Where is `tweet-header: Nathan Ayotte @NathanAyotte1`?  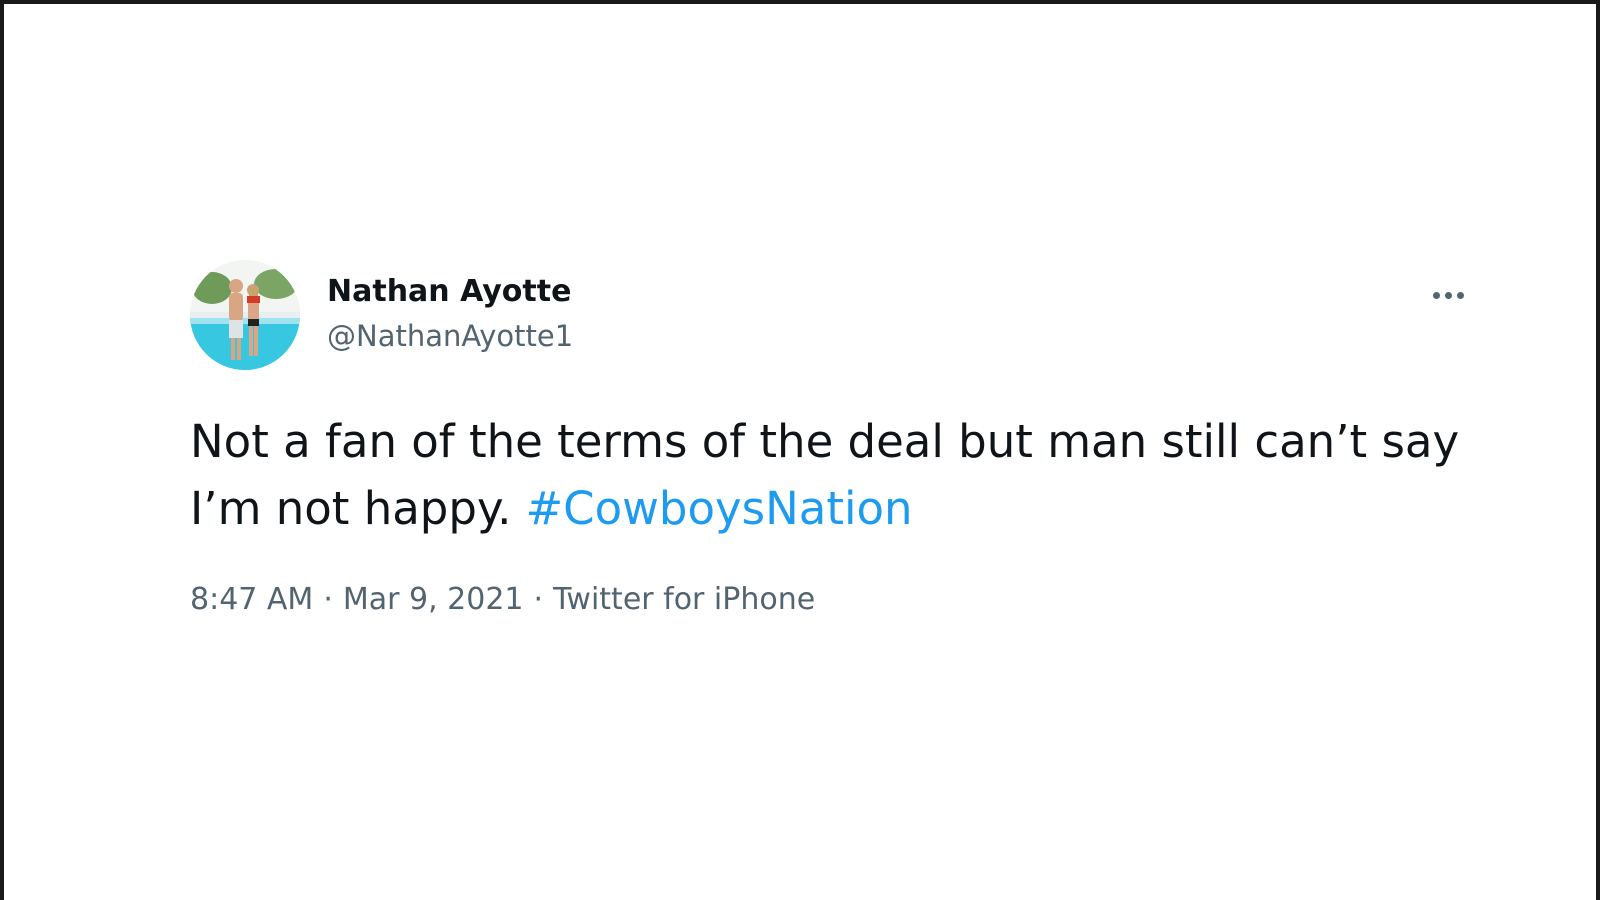 tweet-header: Nathan Ayotte @NathanAyotte1 is located at coordinates (830, 315).